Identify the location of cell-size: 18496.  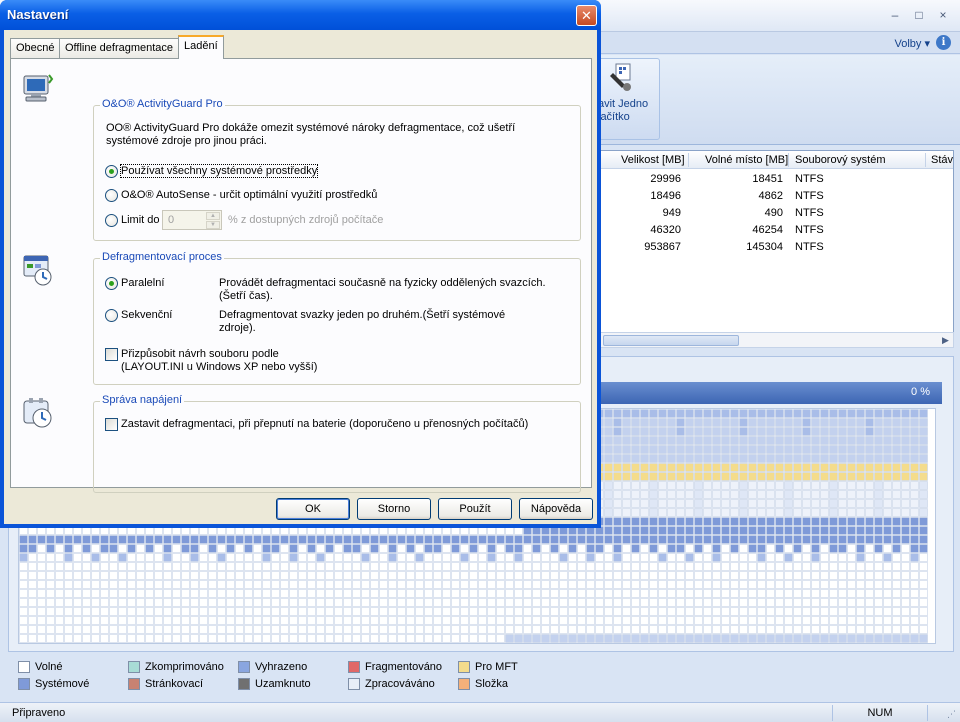
(665, 196).